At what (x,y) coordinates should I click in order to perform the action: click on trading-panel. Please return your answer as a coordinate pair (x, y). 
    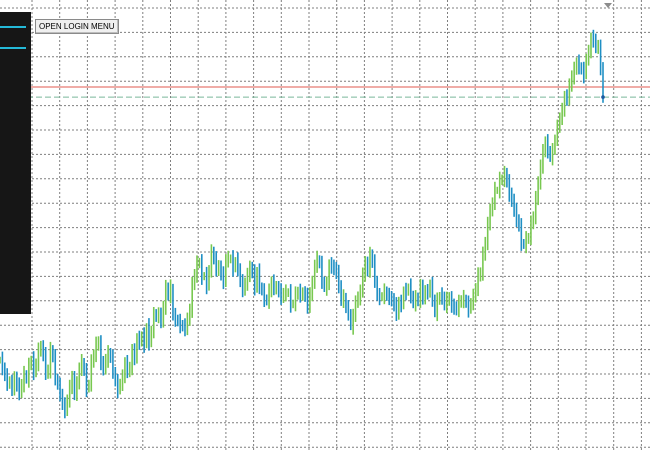
    Looking at the image, I should click on (15, 163).